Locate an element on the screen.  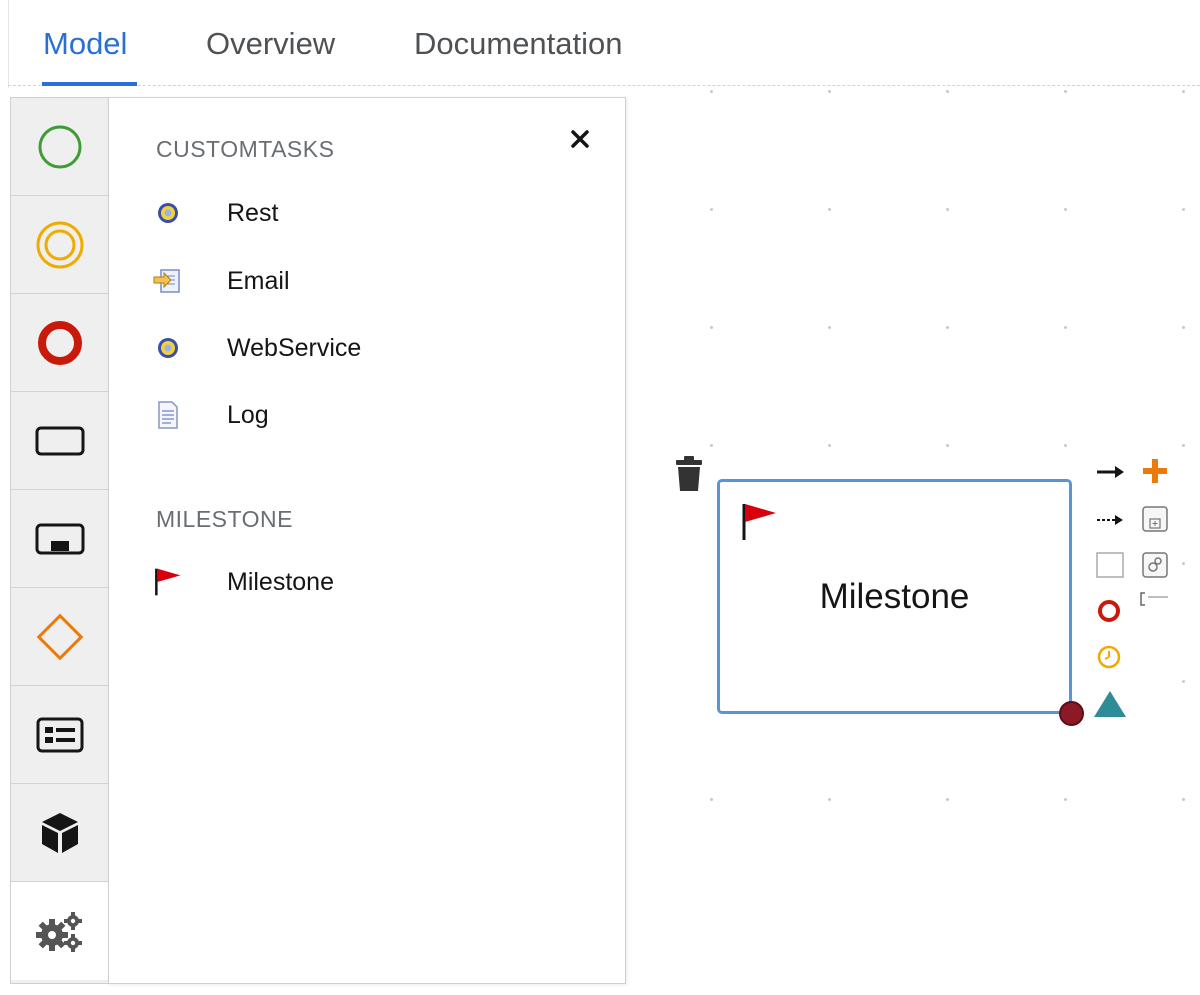
milestone-node: Milestone is located at coordinates (894, 596).